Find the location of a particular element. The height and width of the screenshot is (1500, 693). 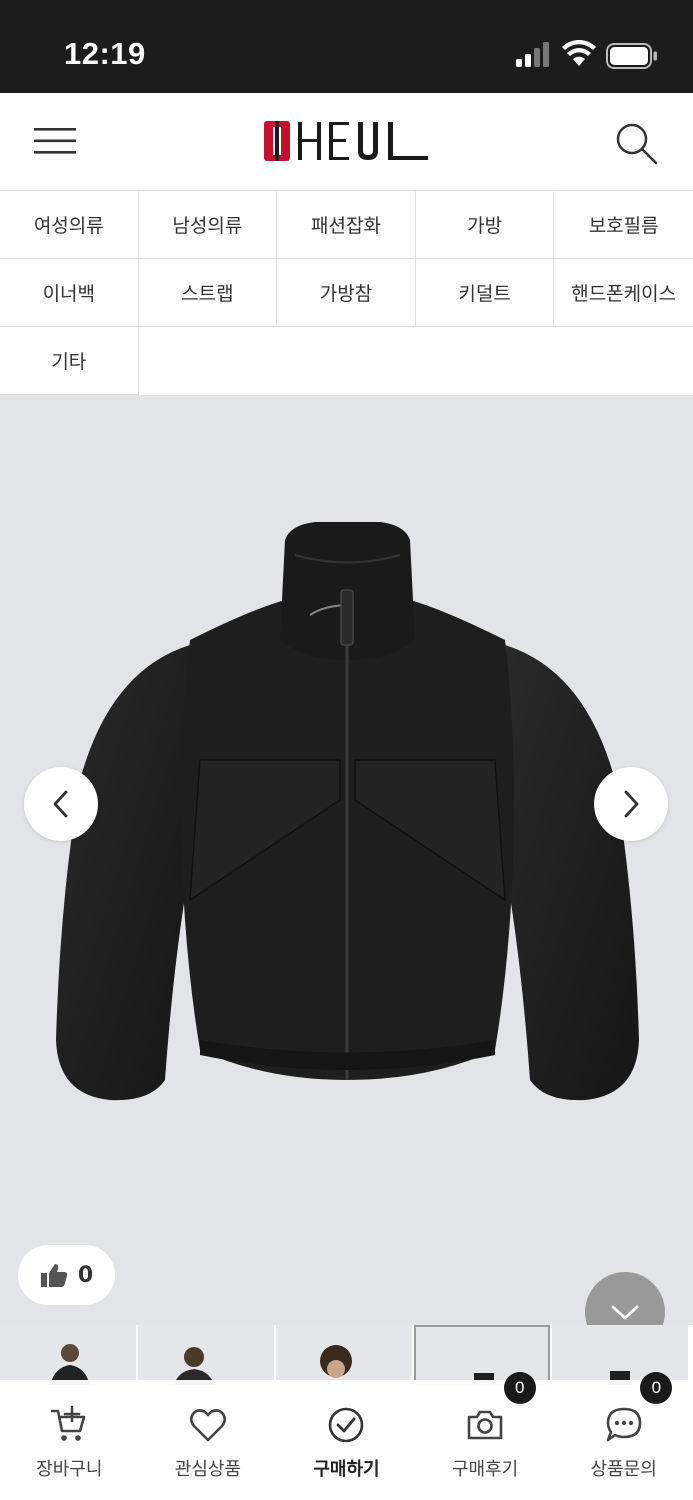

thumbs-up-icon is located at coordinates (54, 1275).